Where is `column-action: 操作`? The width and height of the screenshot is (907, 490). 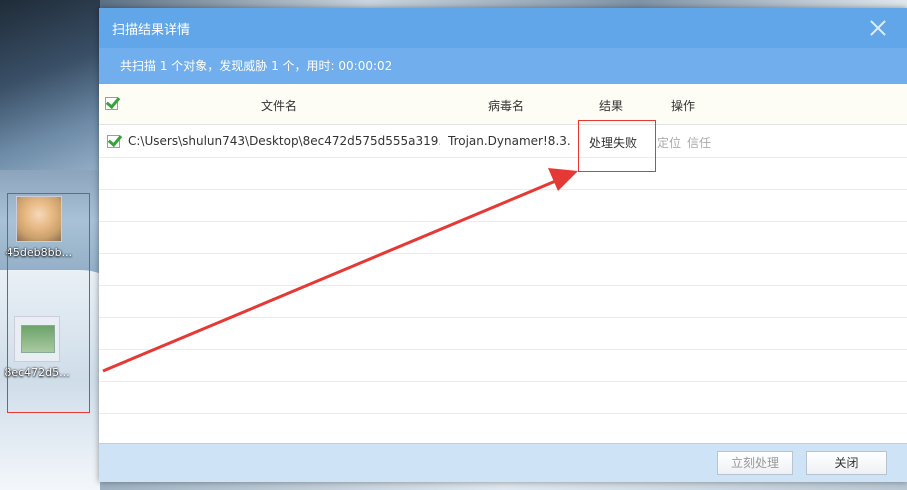
column-action: 操作 is located at coordinates (683, 106).